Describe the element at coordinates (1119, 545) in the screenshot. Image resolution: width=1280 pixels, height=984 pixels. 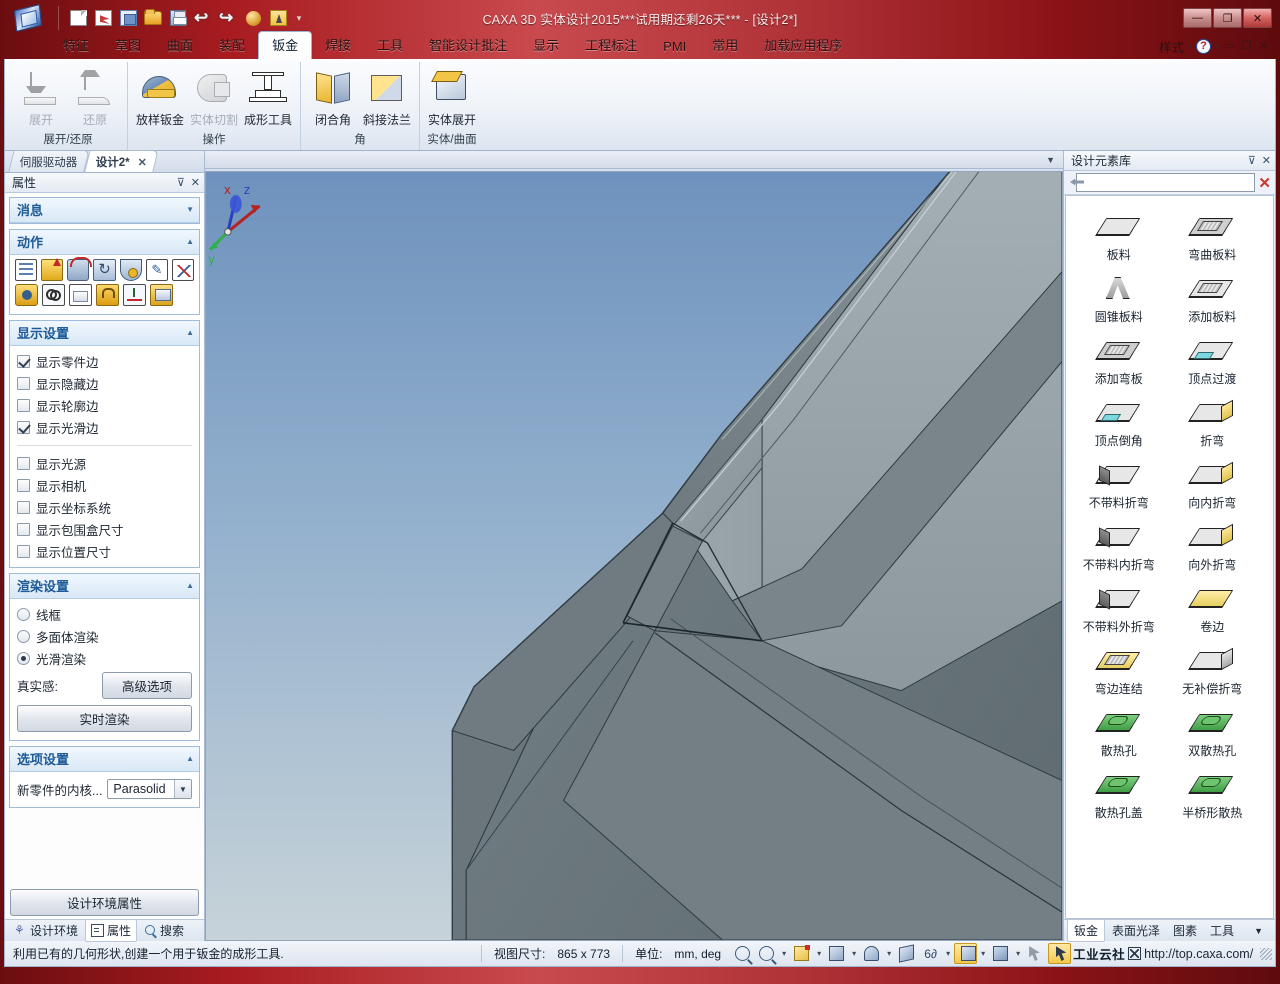
I see `library-item-inward-bend-no-material: 不带料内折弯` at that location.